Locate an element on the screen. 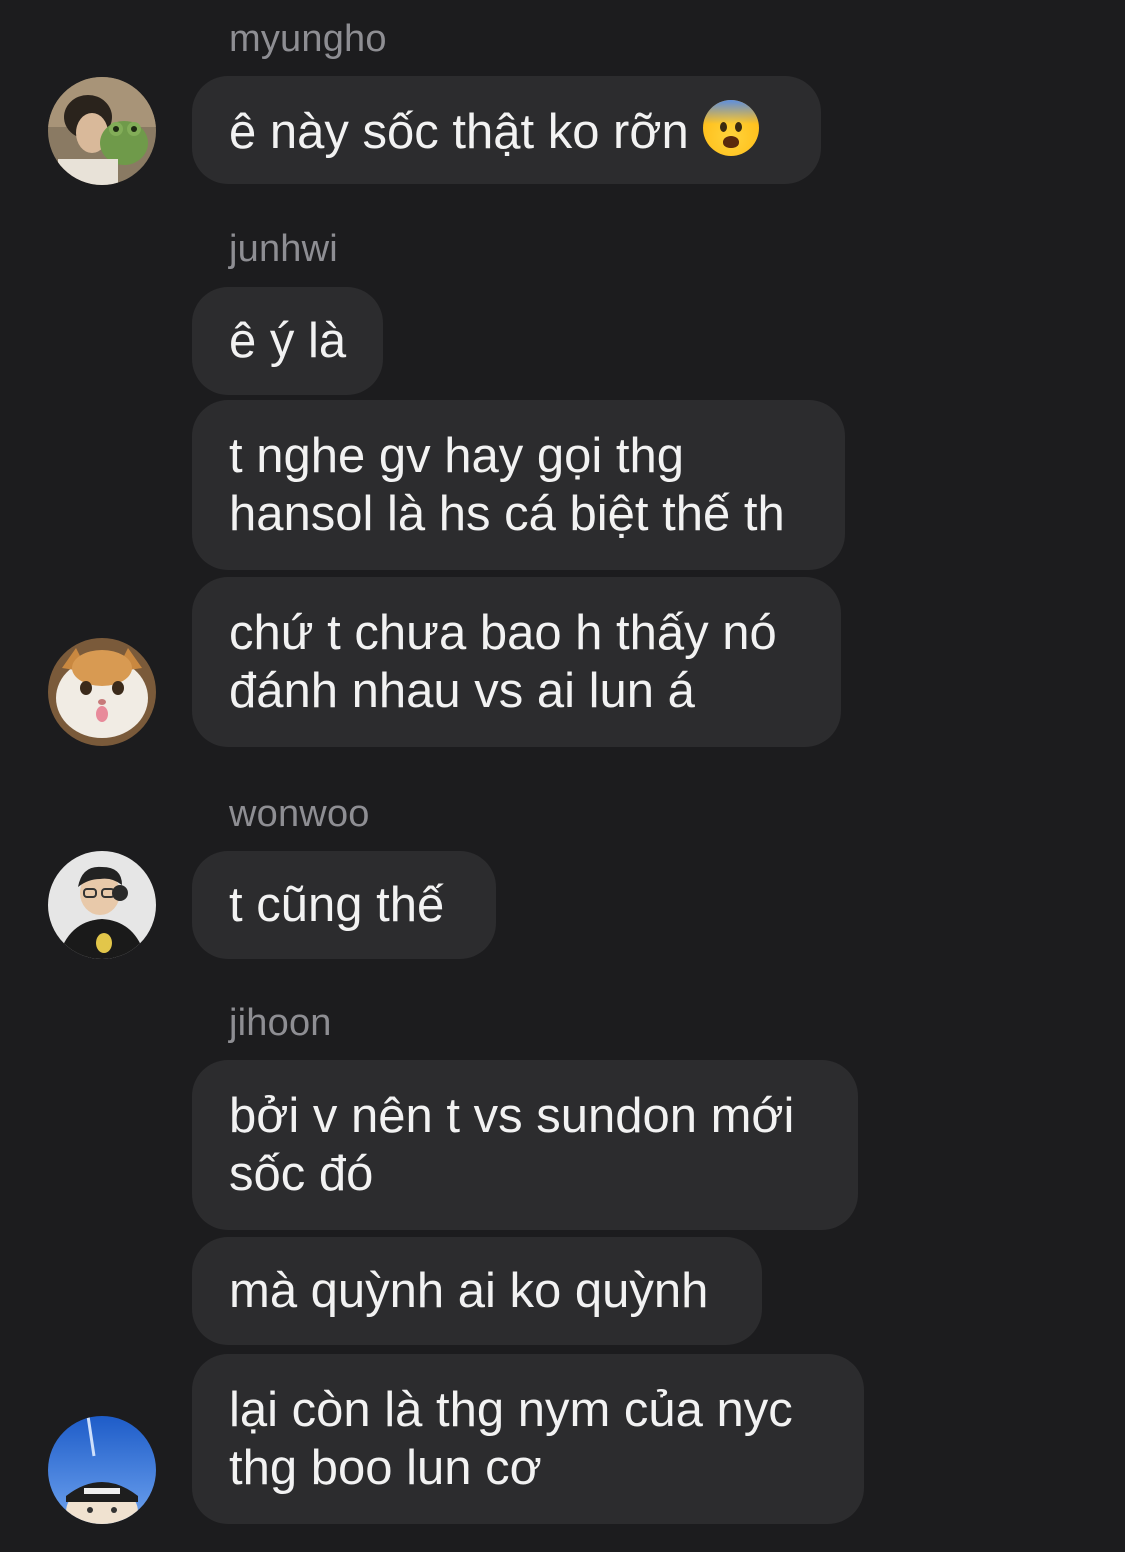 The height and width of the screenshot is (1552, 1125). message-text: t cũng thế is located at coordinates (337, 905).